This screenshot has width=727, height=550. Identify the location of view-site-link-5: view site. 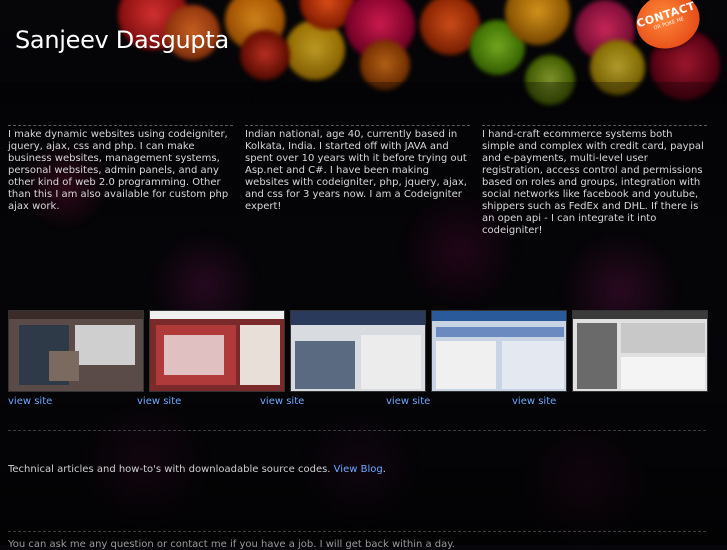
(534, 401).